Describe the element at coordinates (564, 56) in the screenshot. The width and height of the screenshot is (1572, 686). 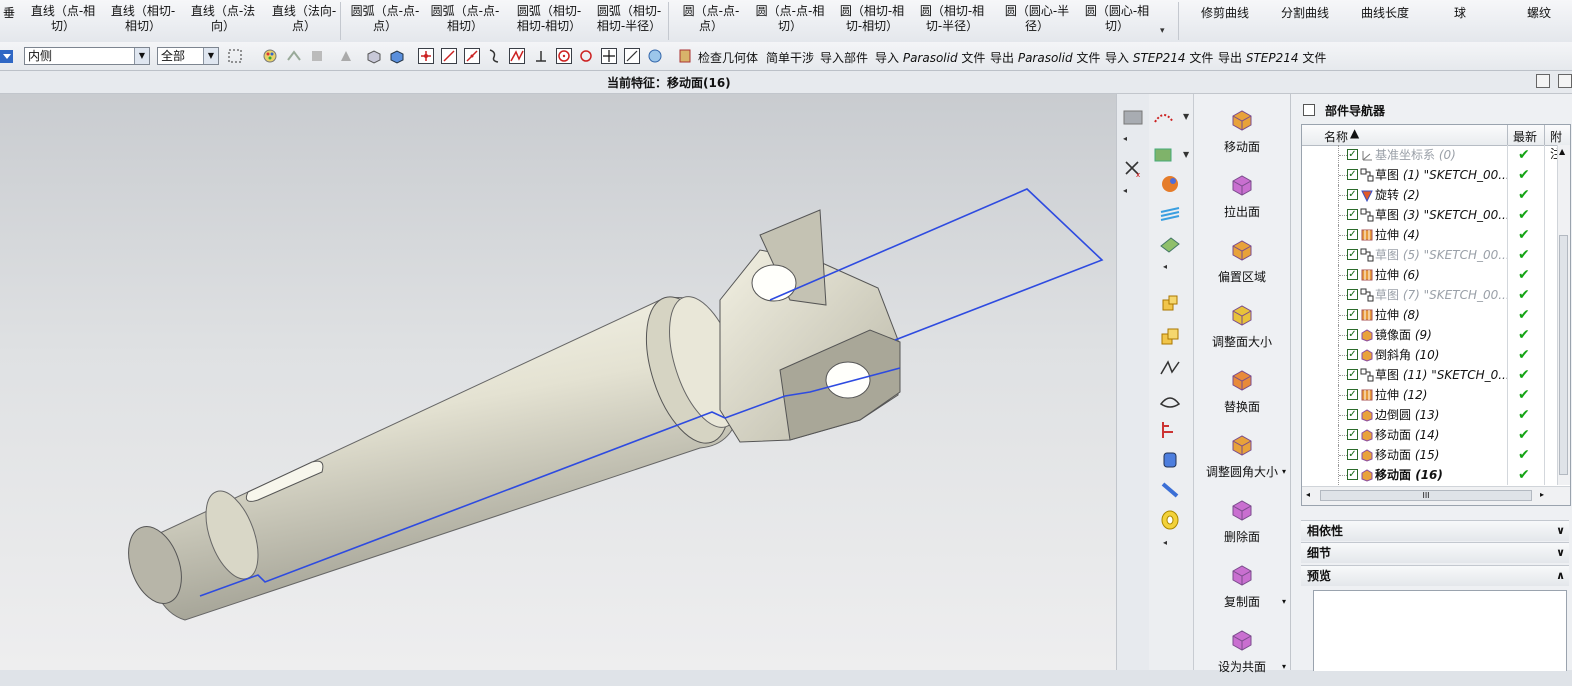
I see `center-snap-icon` at that location.